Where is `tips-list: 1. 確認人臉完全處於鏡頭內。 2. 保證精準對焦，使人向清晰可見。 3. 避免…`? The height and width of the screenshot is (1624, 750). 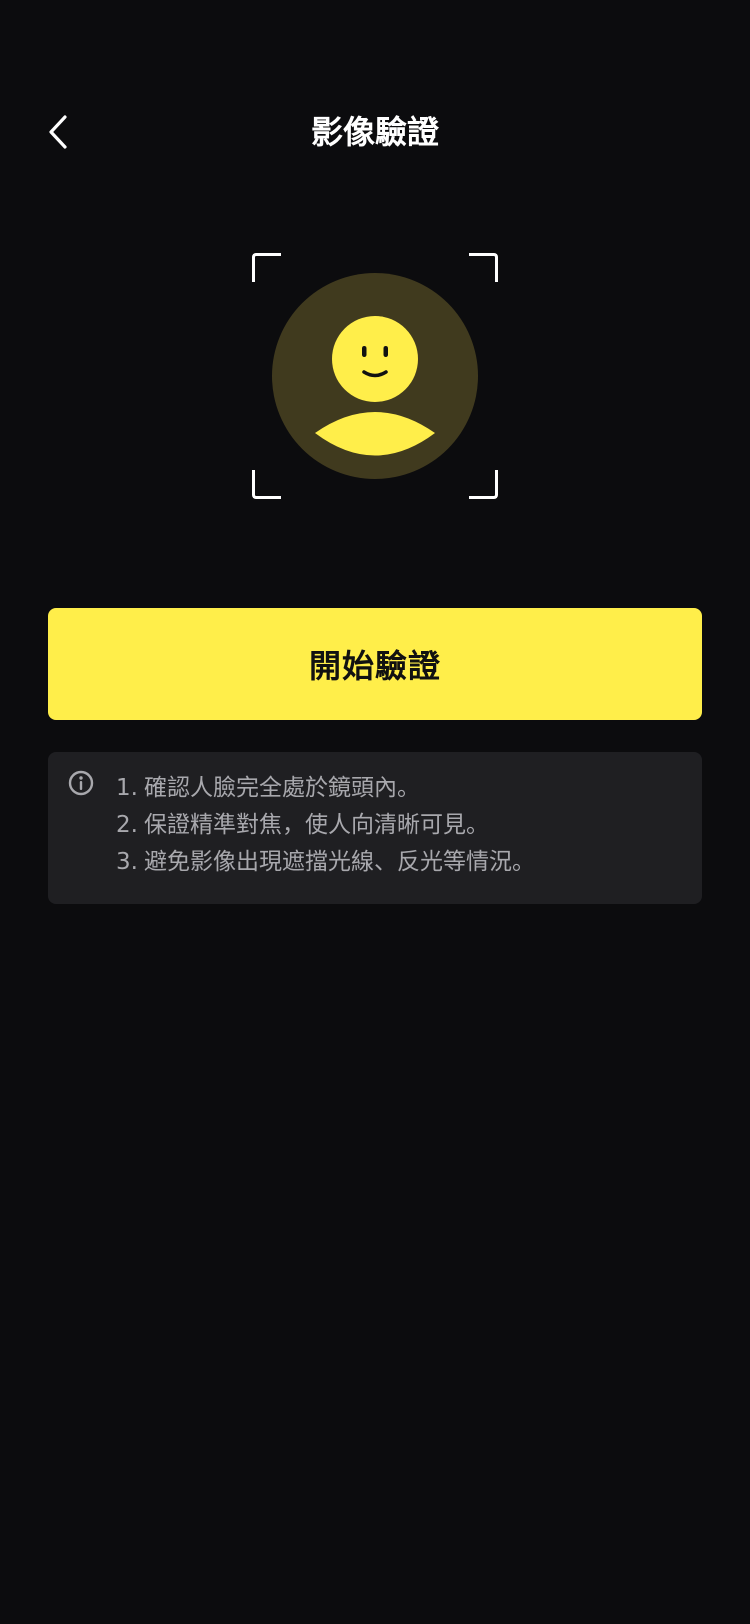
tips-list: 1. 確認人臉完全處於鏡頭內。 2. 保證精準對焦，使人向清晰可見。 3. 避免… is located at coordinates (322, 825).